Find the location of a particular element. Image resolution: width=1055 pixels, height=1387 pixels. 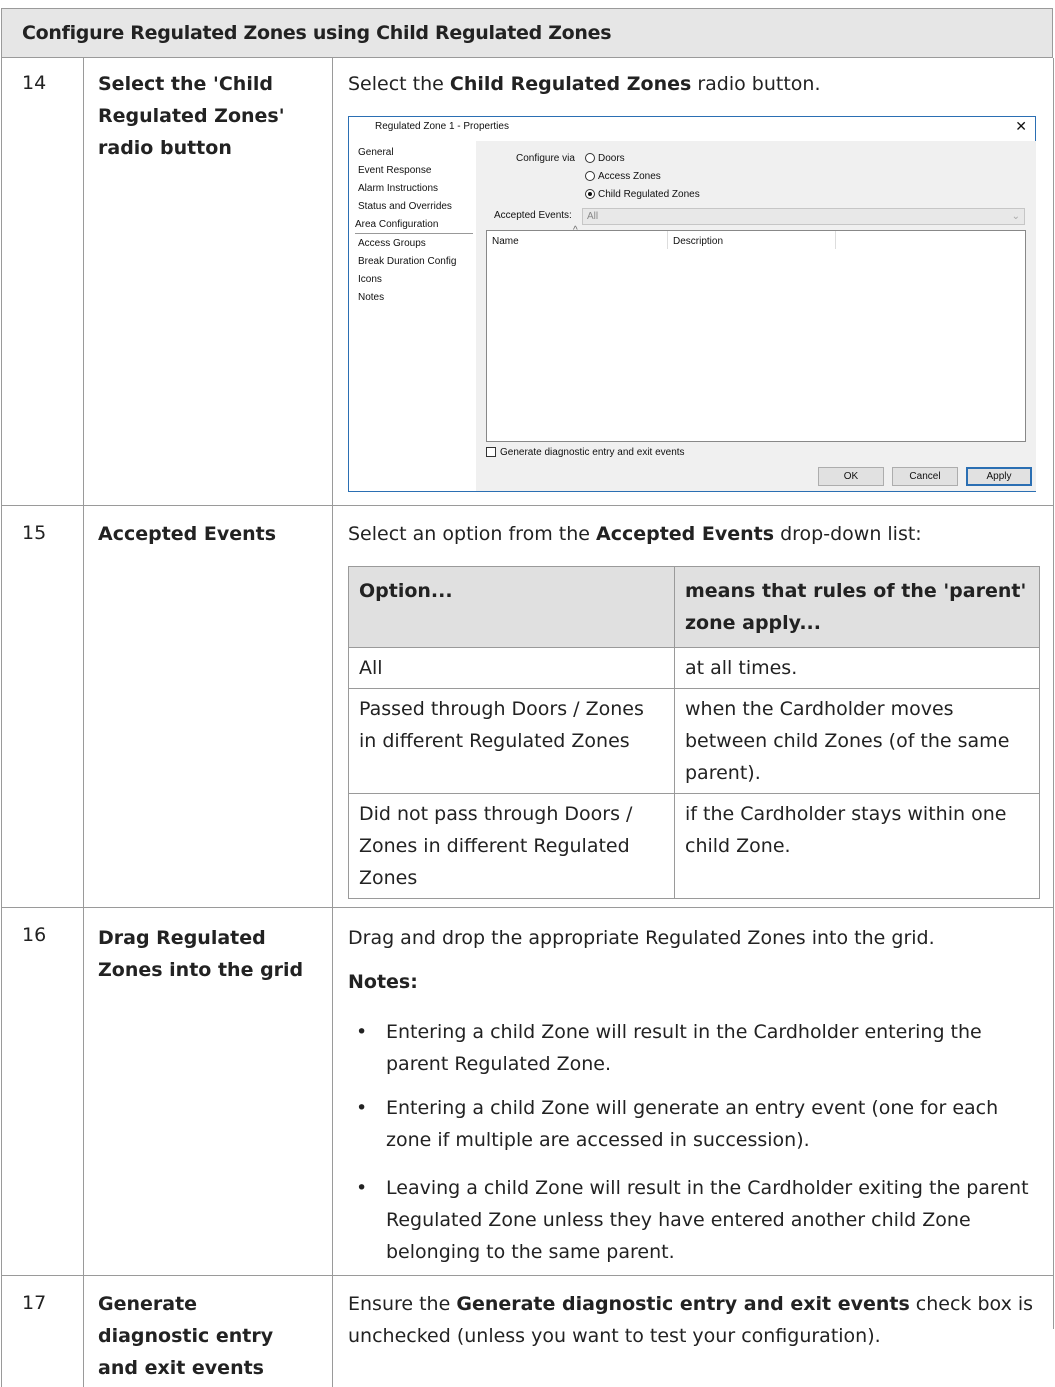

step-number: 15 is located at coordinates (34, 533).